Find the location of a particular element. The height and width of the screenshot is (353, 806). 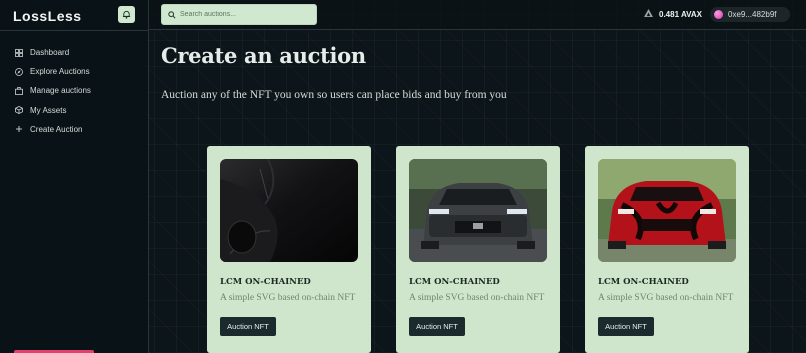

search-box is located at coordinates (239, 14).